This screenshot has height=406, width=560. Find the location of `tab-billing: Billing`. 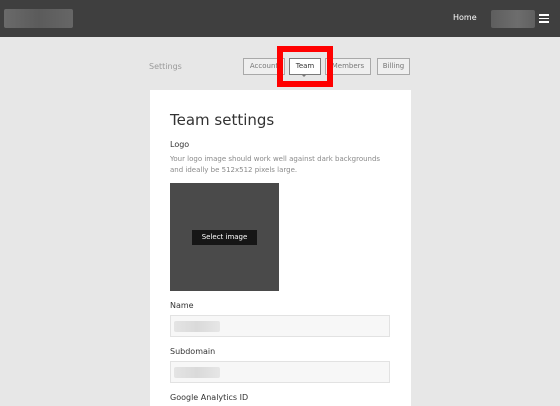

tab-billing: Billing is located at coordinates (393, 66).